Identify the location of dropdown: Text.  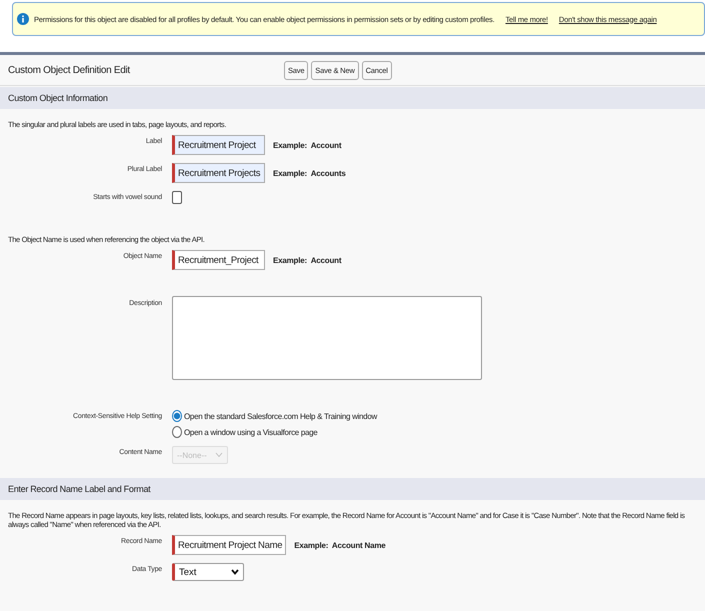
(208, 572).